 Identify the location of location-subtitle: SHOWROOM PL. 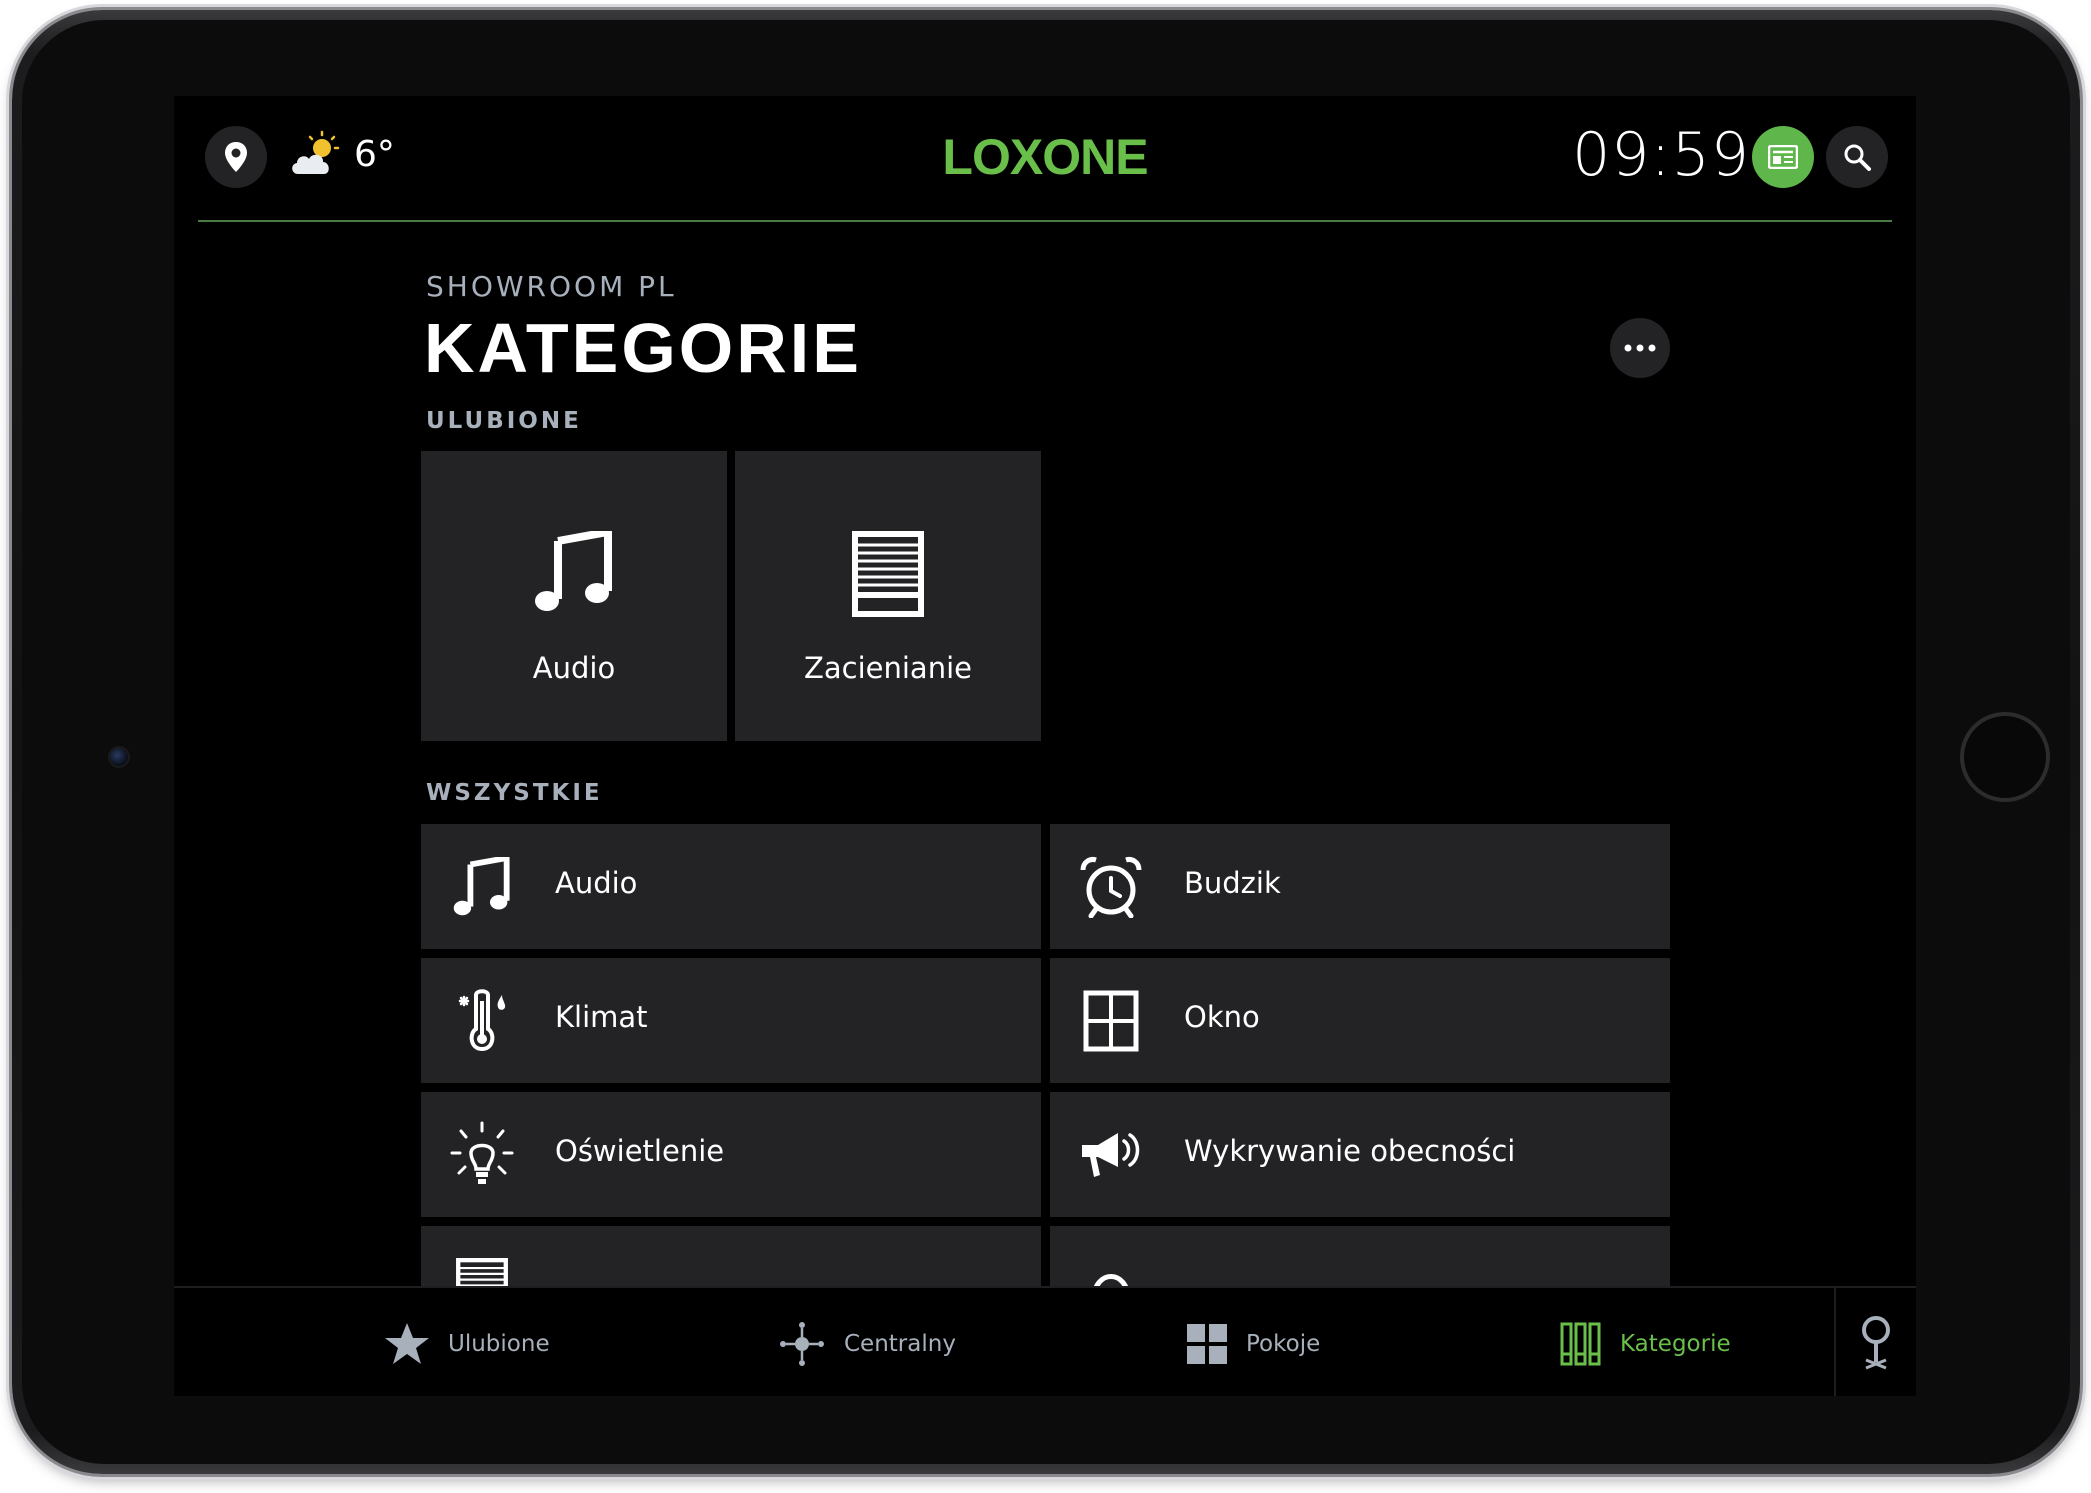
(551, 286).